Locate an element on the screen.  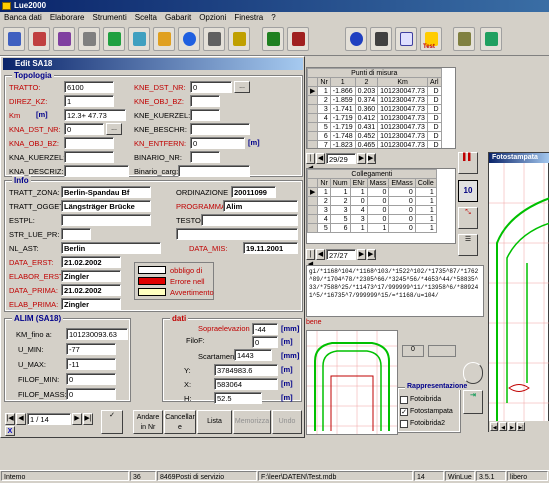
punti-last-button: ▶| is located at coordinates (371, 158).